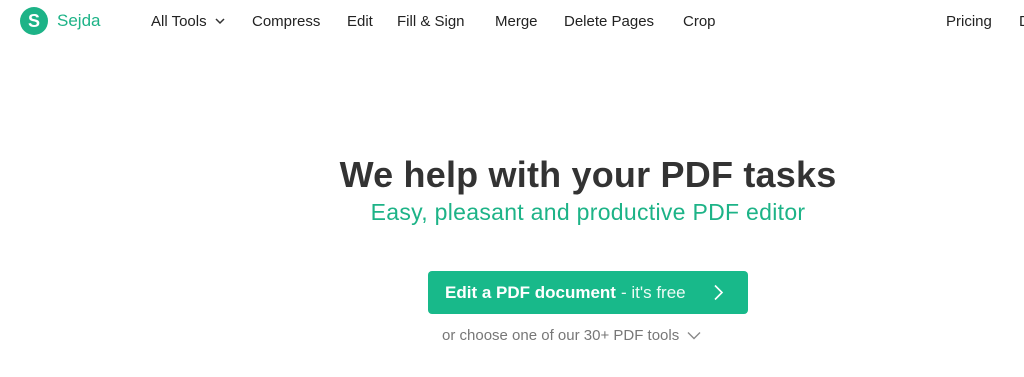 The image size is (1024, 377). What do you see at coordinates (34, 21) in the screenshot?
I see `logo-mark: S` at bounding box center [34, 21].